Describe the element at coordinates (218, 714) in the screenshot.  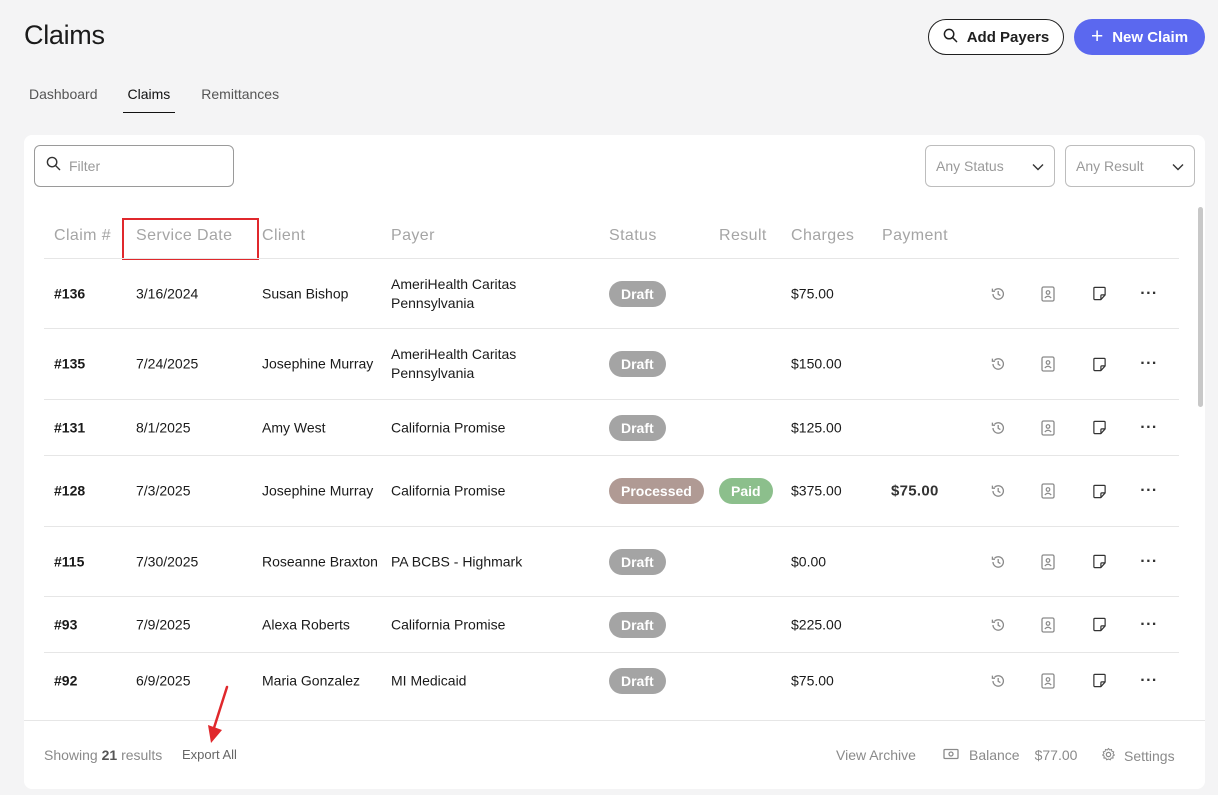
I see `annotation-arrow` at that location.